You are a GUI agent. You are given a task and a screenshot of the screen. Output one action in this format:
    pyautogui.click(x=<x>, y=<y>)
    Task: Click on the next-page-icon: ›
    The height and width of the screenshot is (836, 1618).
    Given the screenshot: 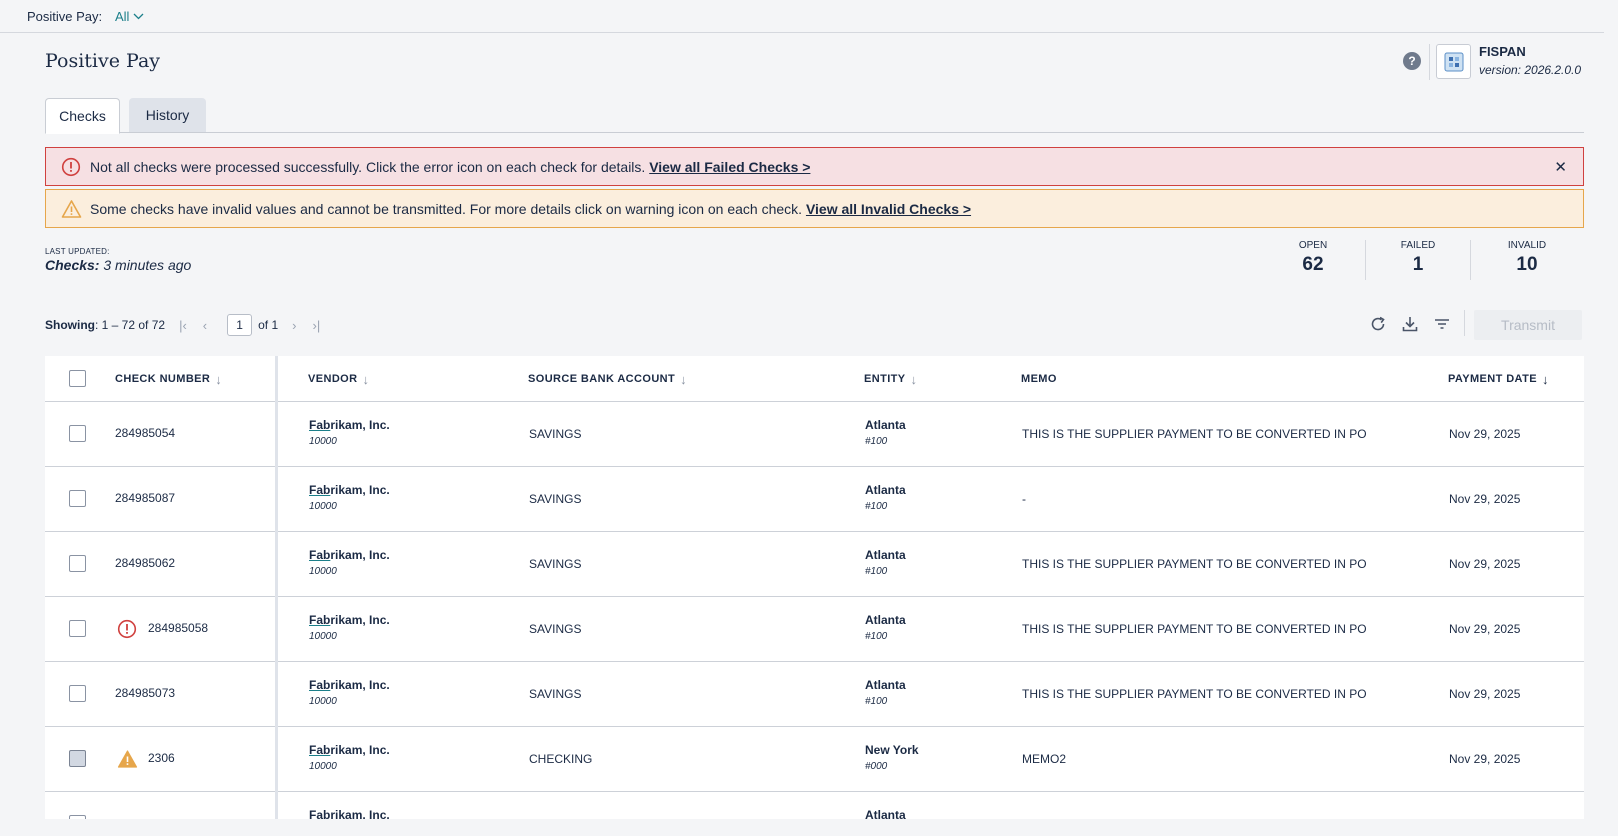 What is the action you would take?
    pyautogui.click(x=294, y=325)
    